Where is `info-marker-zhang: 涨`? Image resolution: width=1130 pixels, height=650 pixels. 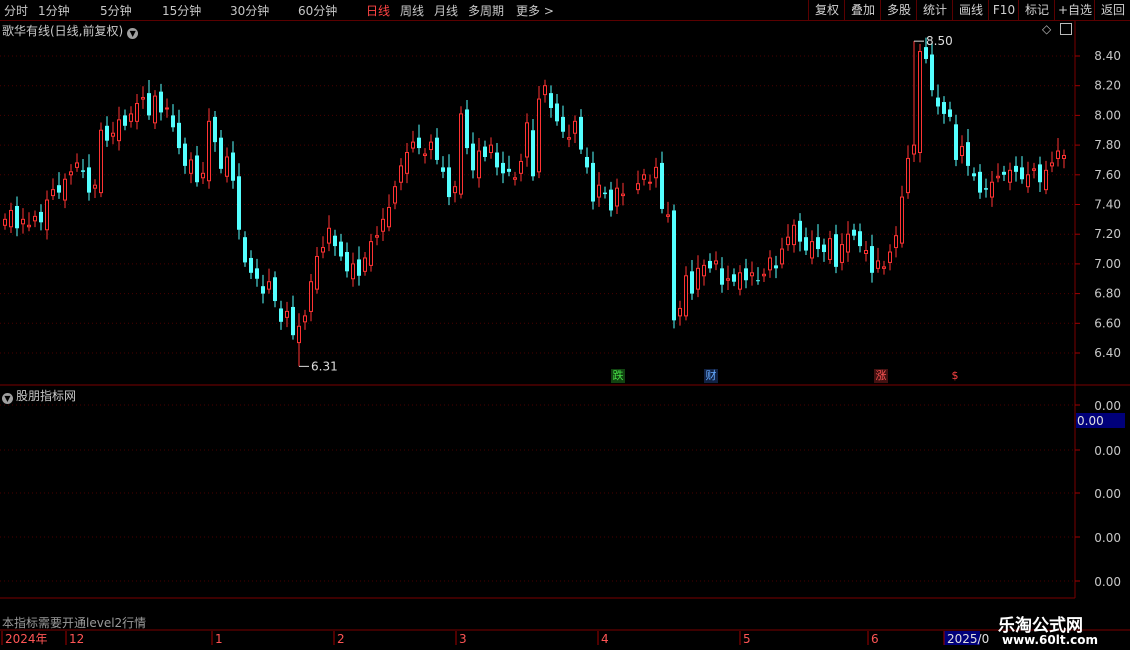
info-marker-zhang: 涨 is located at coordinates (881, 376).